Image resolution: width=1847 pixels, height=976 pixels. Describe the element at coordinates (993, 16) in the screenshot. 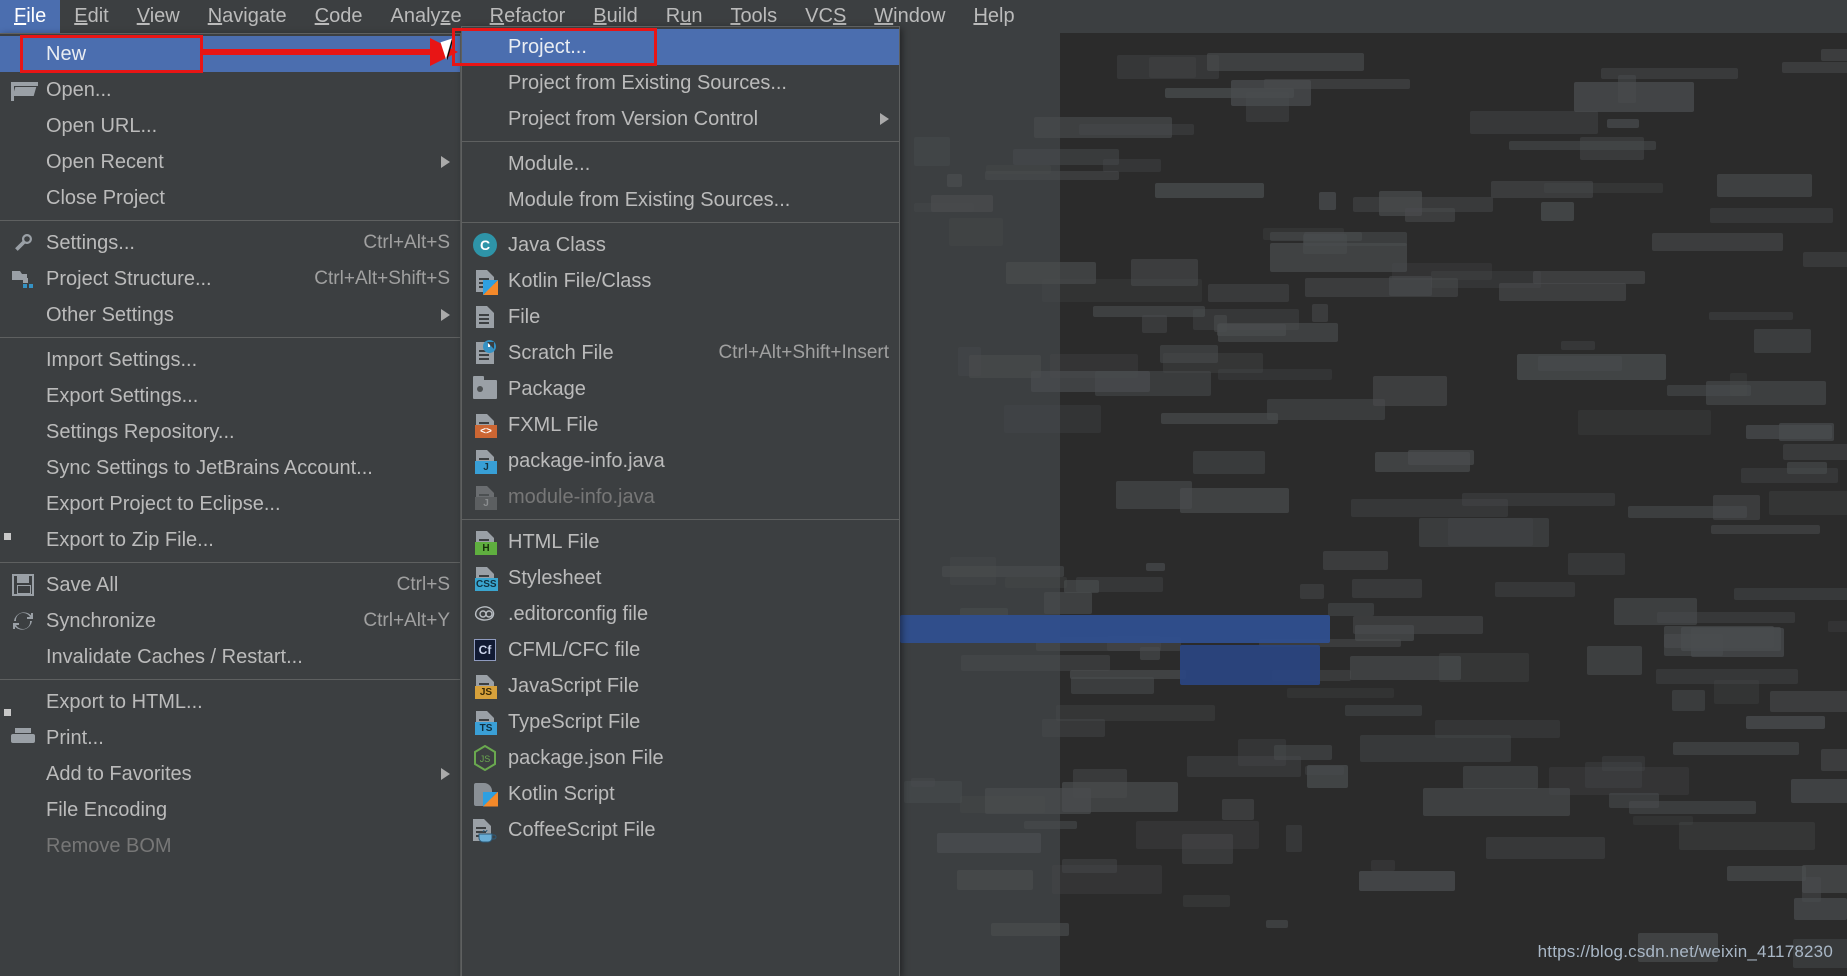

I see `menubar-item-help: Help` at that location.